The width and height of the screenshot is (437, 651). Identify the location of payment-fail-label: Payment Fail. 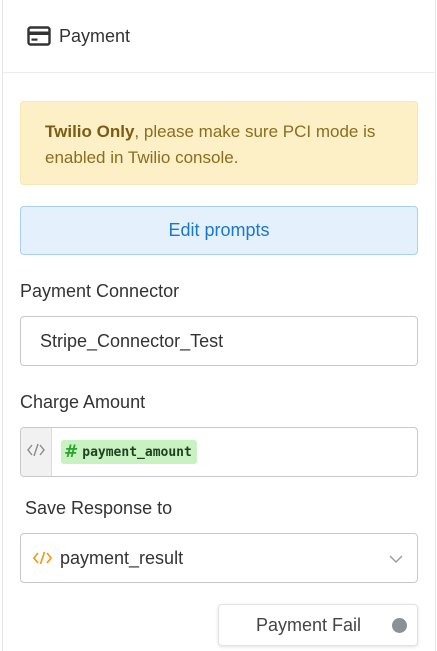
(309, 624).